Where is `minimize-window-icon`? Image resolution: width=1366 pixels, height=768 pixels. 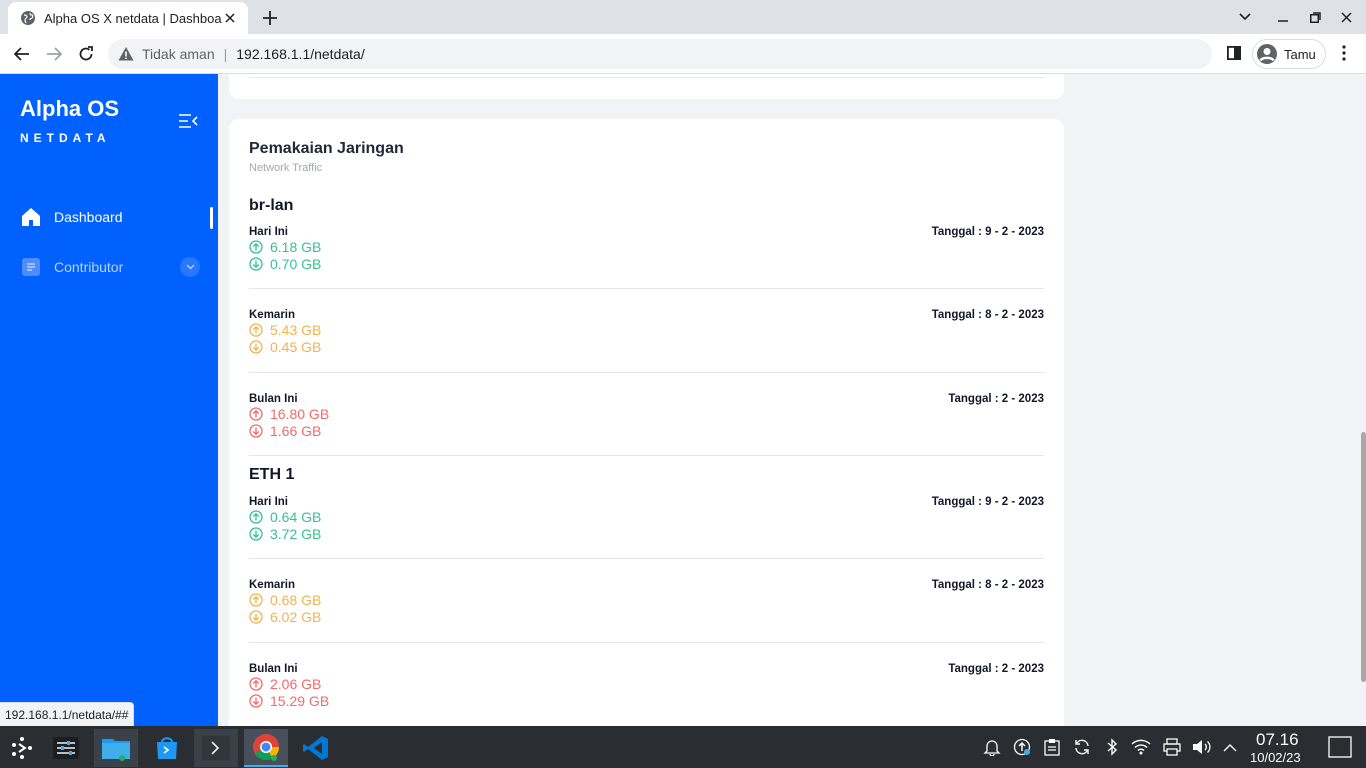 minimize-window-icon is located at coordinates (1283, 17).